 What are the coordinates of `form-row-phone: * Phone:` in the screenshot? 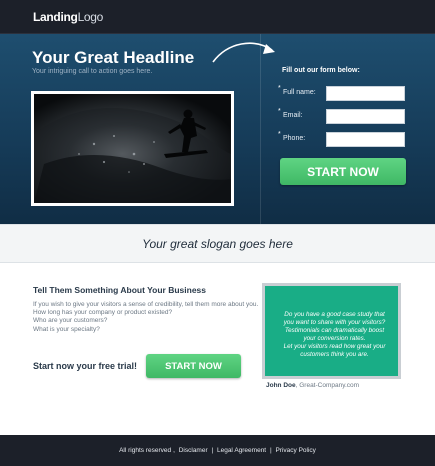 It's located at (343, 139).